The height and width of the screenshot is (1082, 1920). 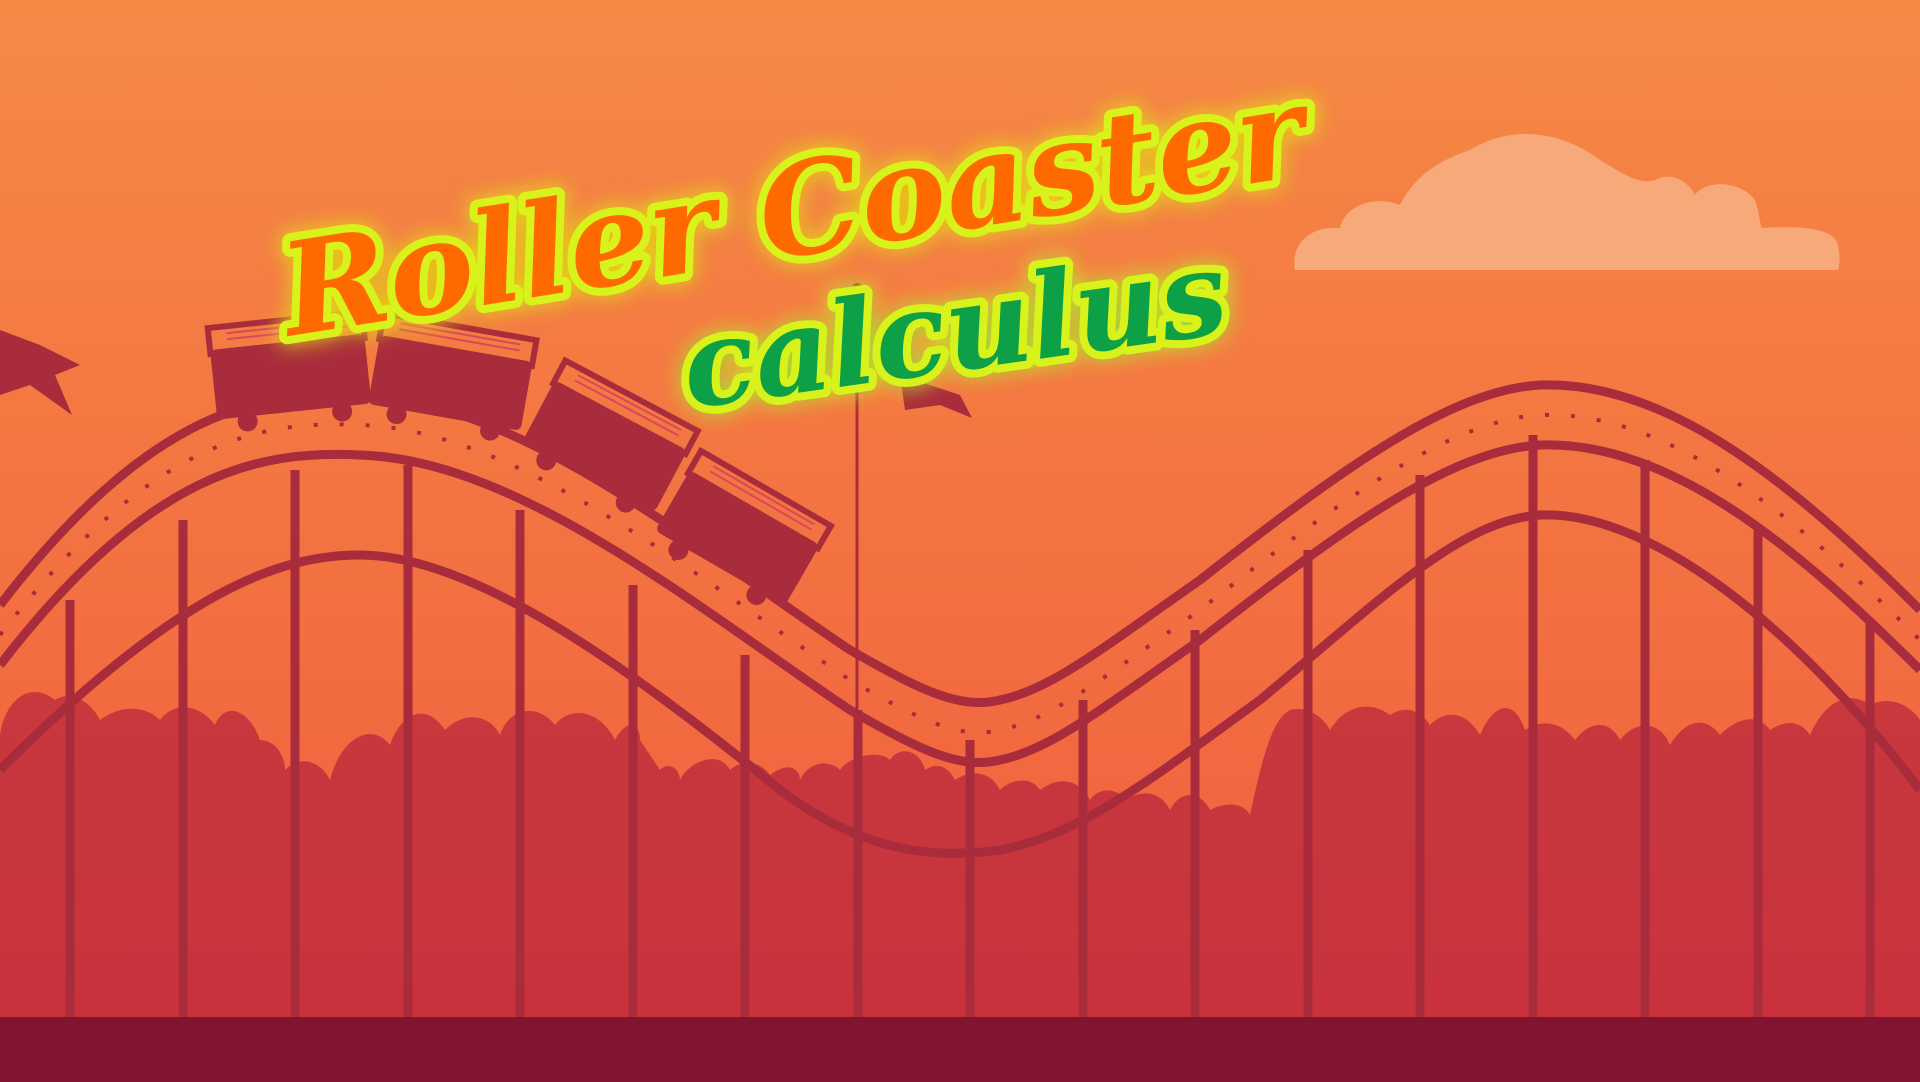 I want to click on ground, so click(x=960, y=1049).